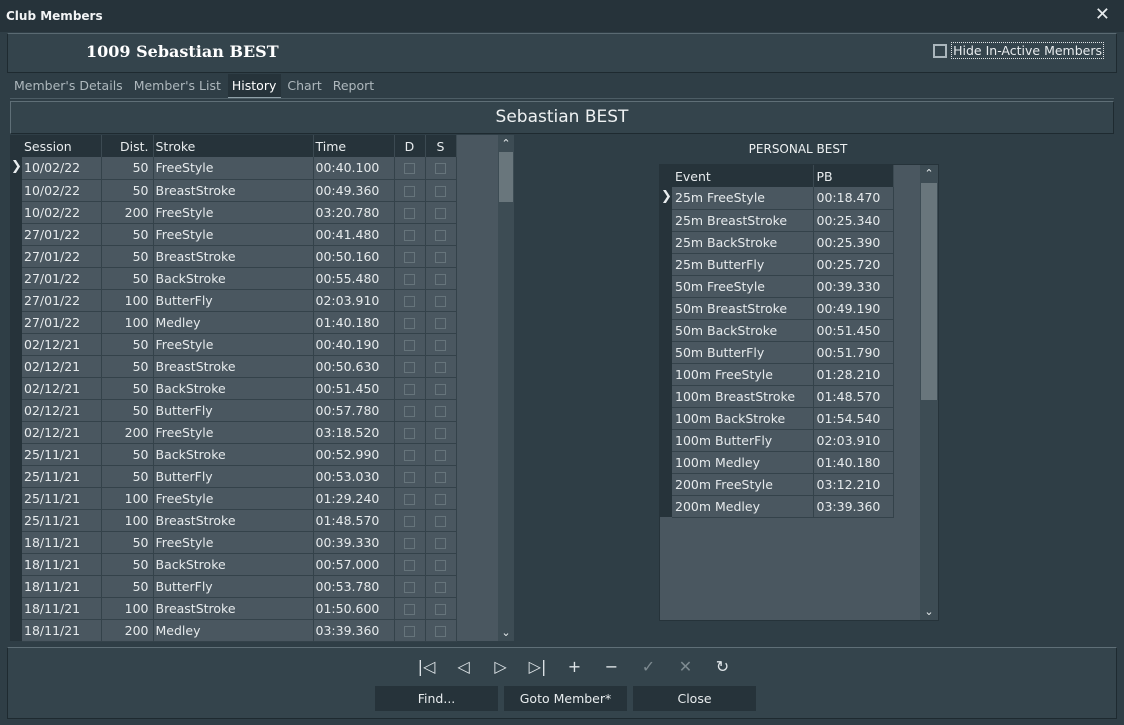 The image size is (1124, 725). What do you see at coordinates (783, 308) in the screenshot?
I see `table-row: 50m BreastStroke 00:49.190` at bounding box center [783, 308].